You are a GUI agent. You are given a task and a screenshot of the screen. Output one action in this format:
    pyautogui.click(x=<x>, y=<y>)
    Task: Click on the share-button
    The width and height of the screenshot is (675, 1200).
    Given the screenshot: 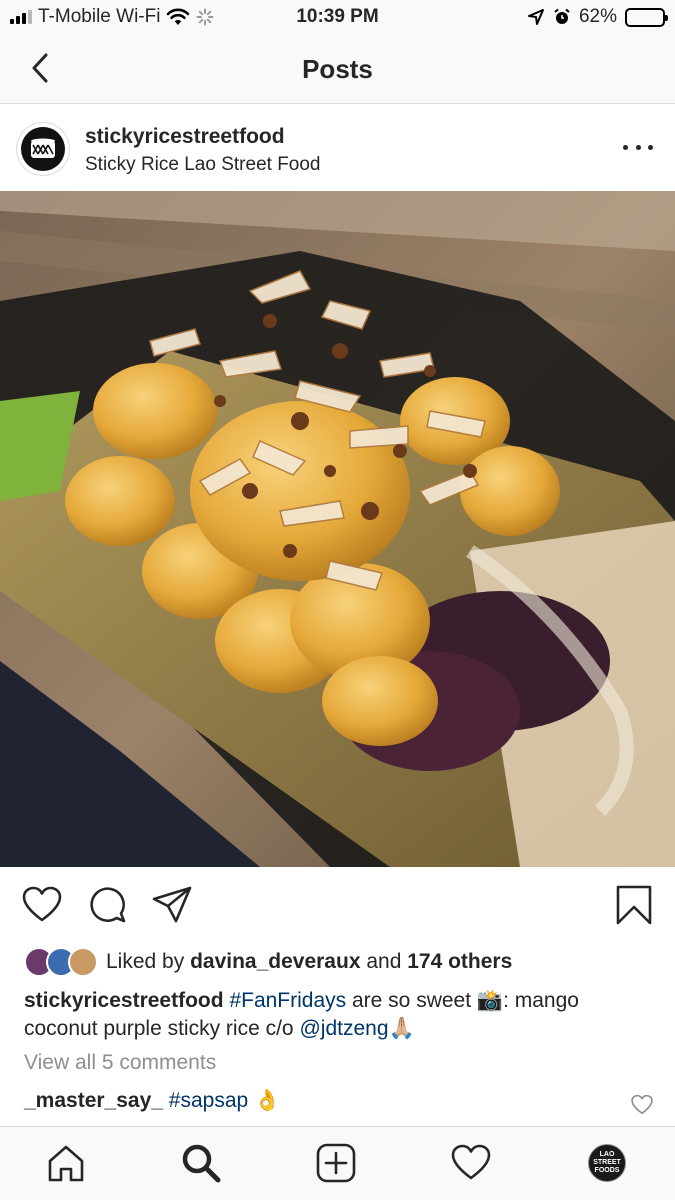 What is the action you would take?
    pyautogui.click(x=172, y=905)
    